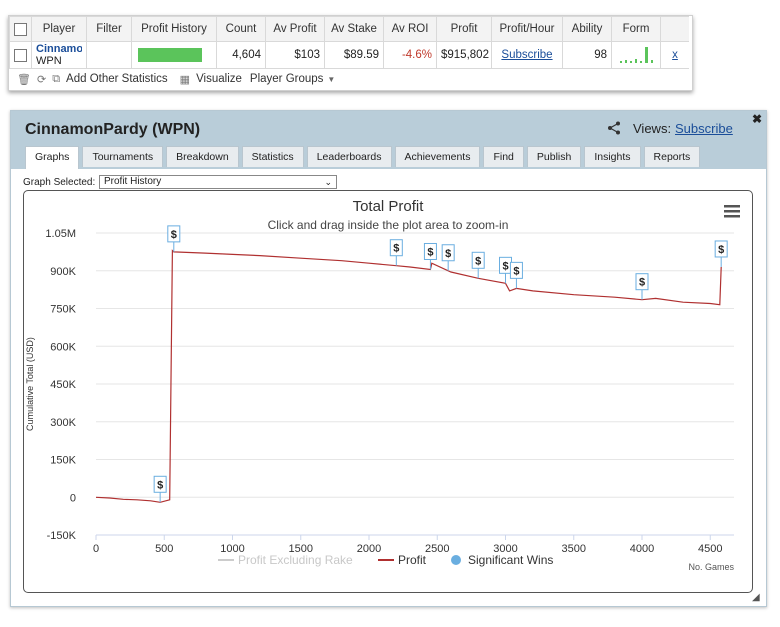  What do you see at coordinates (185, 79) in the screenshot?
I see `visualize-icon: ▦` at bounding box center [185, 79].